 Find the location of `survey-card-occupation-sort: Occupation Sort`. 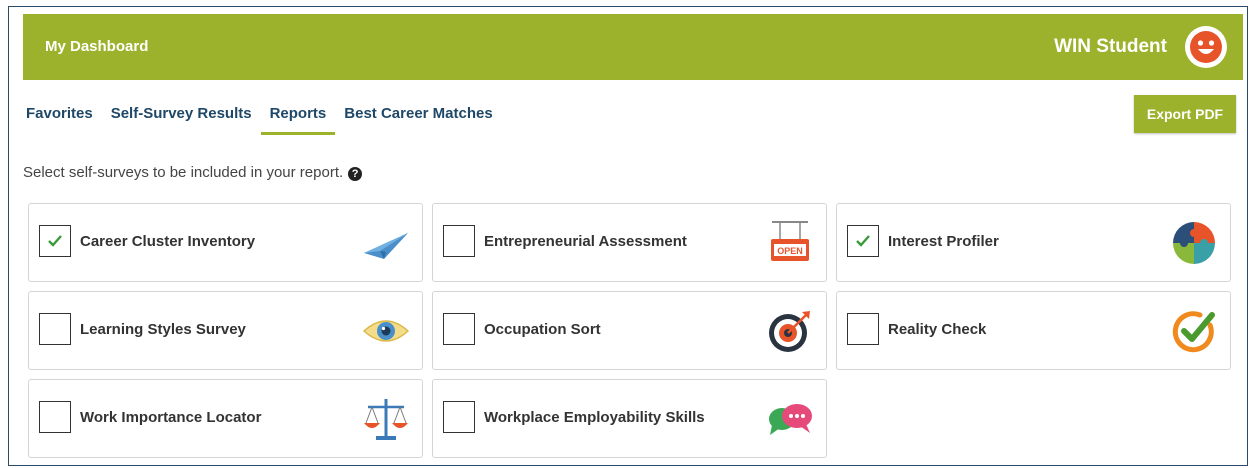

survey-card-occupation-sort: Occupation Sort is located at coordinates (629, 330).